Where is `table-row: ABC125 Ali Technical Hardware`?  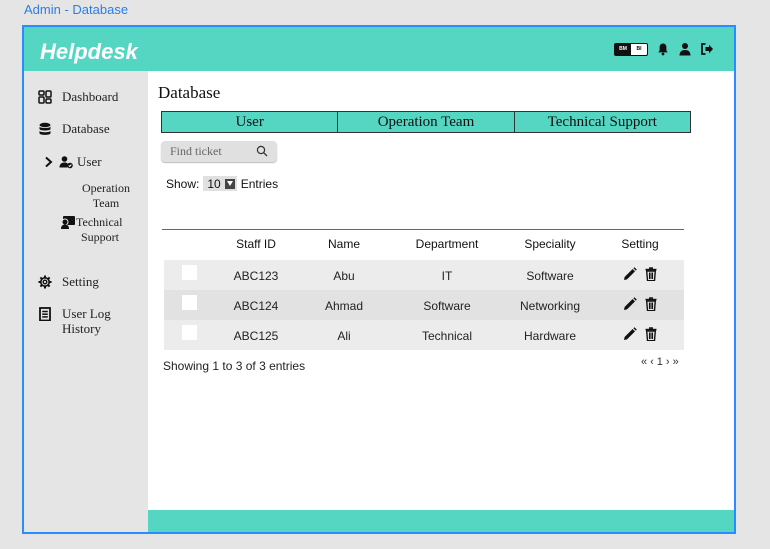
table-row: ABC125 Ali Technical Hardware is located at coordinates (424, 335).